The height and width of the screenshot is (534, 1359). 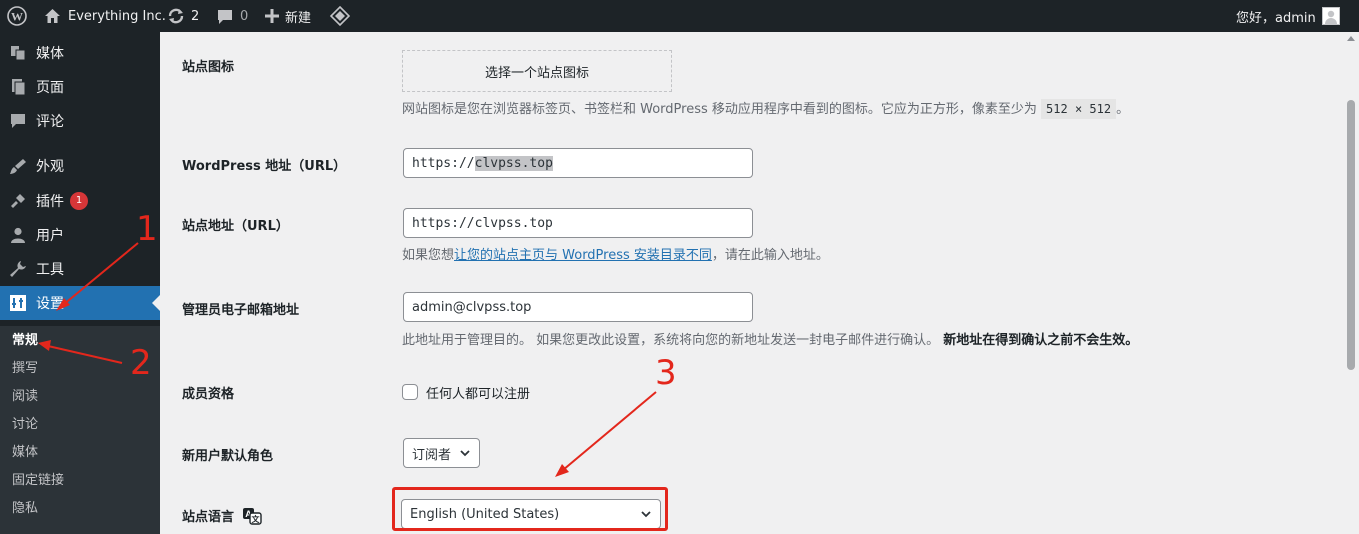 What do you see at coordinates (578, 223) in the screenshot?
I see `site-url-input: https://clvpss.top` at bounding box center [578, 223].